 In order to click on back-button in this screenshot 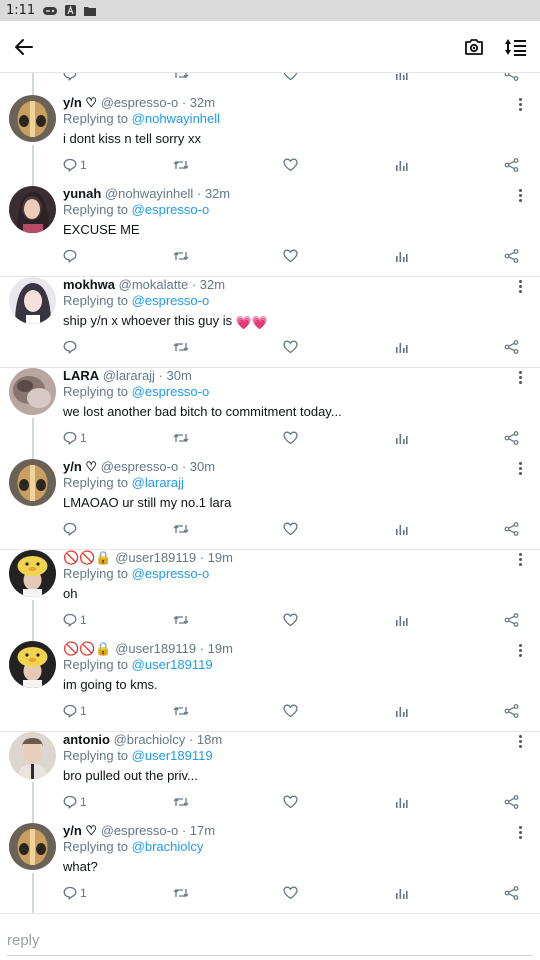, I will do `click(24, 47)`.